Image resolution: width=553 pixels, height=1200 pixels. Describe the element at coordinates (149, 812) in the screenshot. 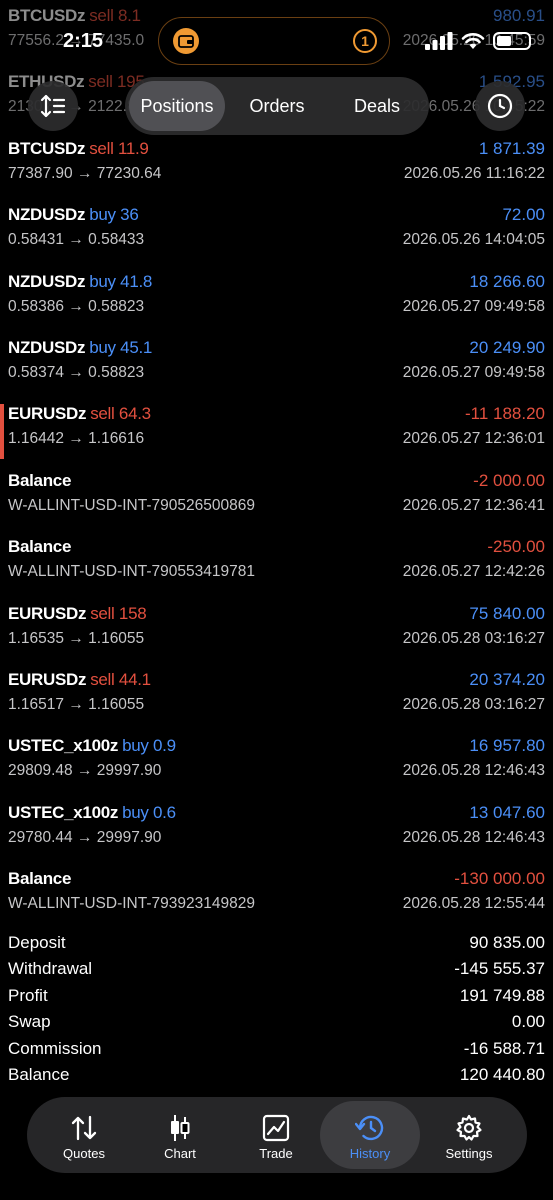

I see `deal-side-volume: buy 0.6` at that location.